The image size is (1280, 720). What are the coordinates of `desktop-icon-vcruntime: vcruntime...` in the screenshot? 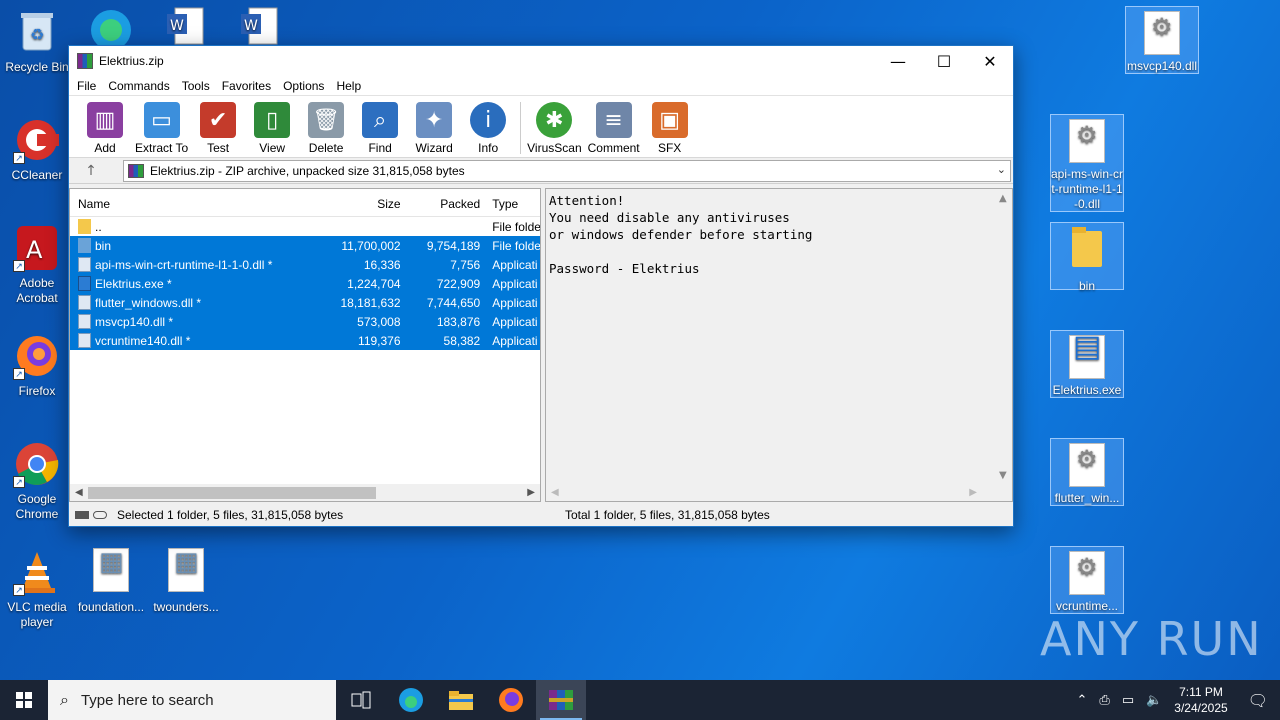 It's located at (1087, 580).